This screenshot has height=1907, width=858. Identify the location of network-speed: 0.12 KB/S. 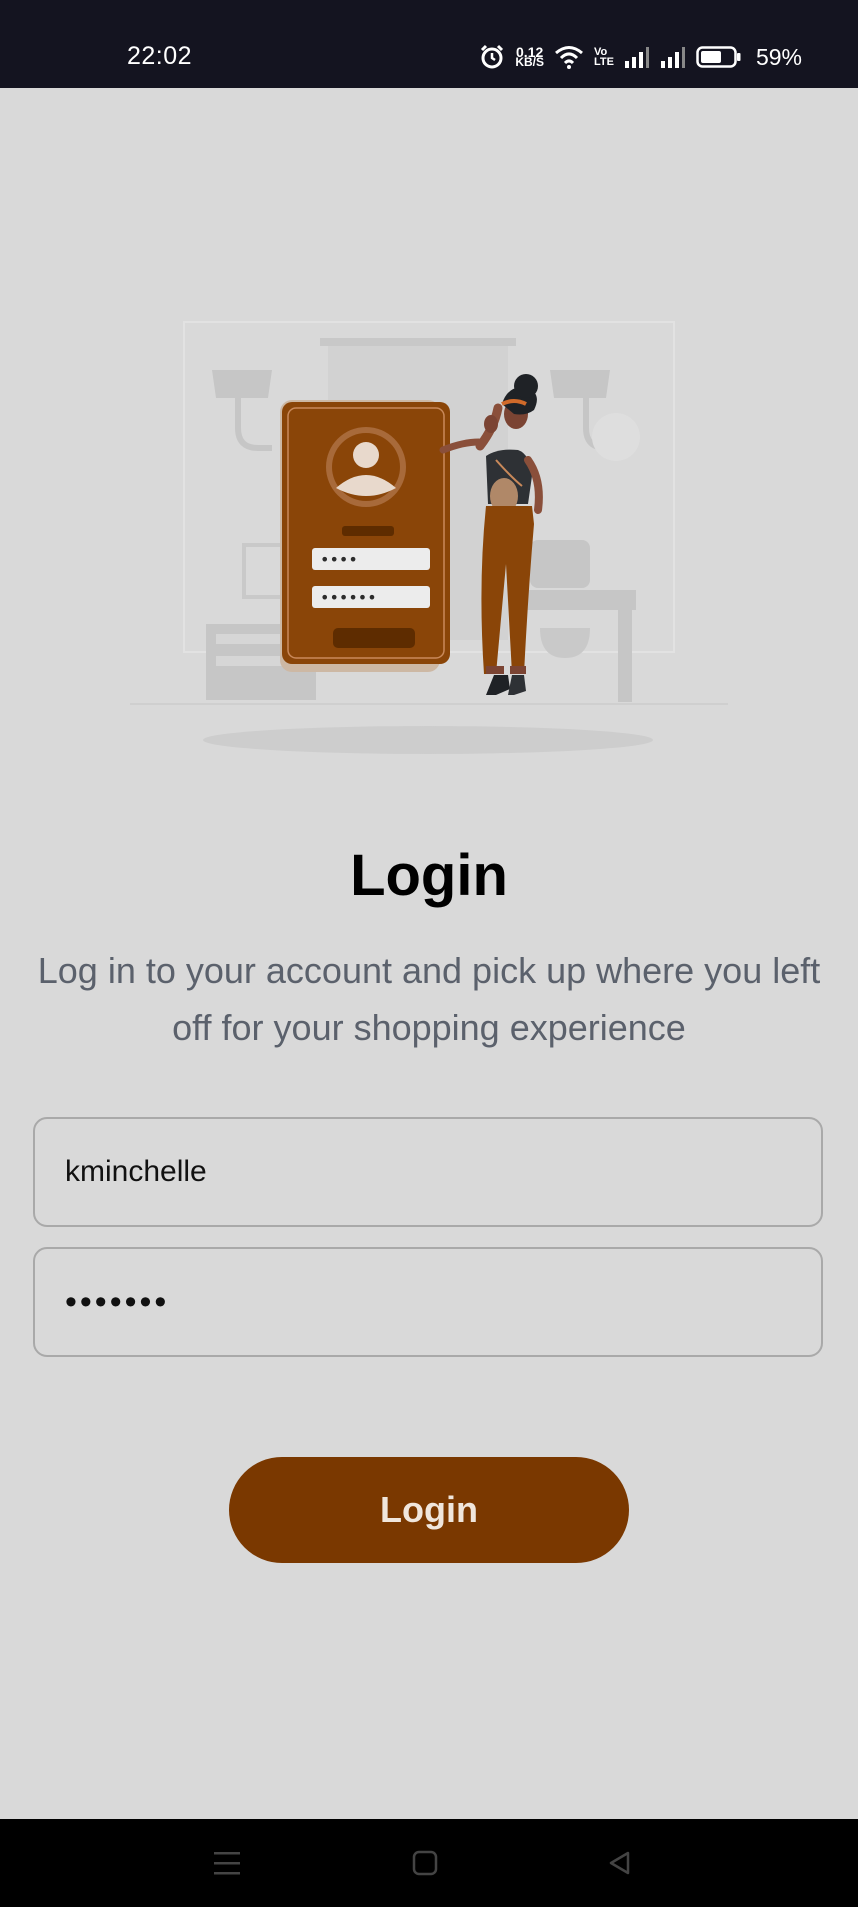
(529, 57).